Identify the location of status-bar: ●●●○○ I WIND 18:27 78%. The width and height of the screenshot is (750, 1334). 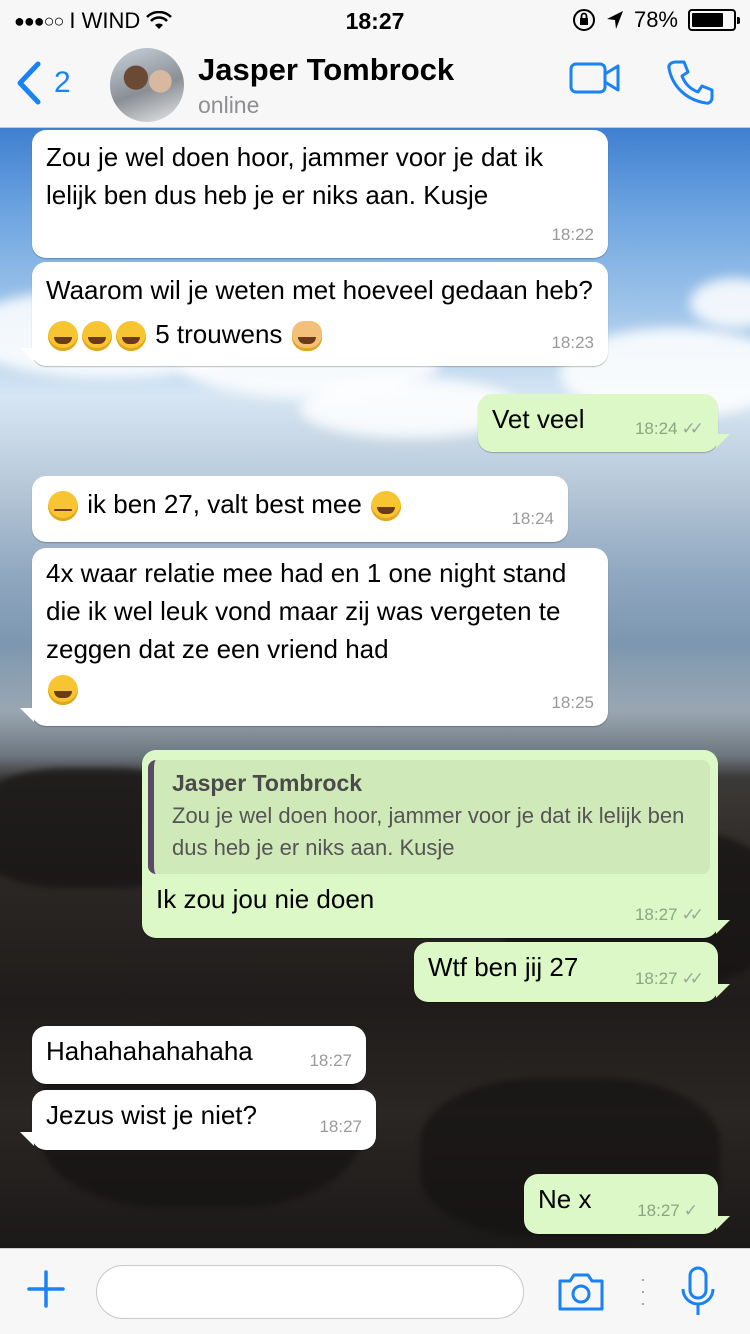
(375, 20).